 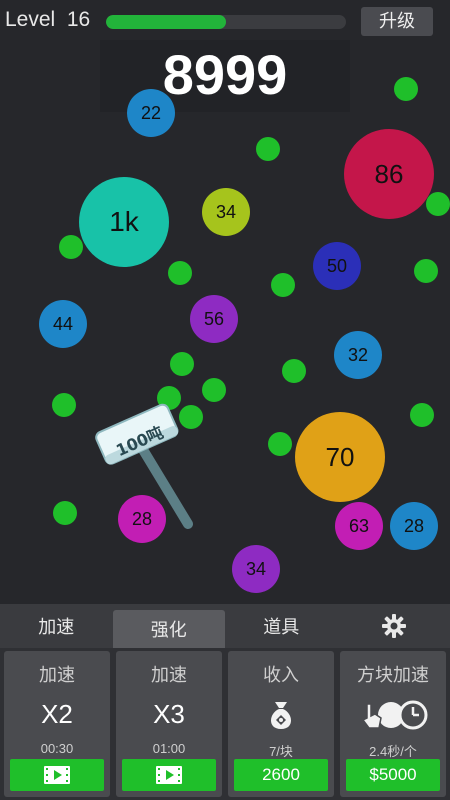 What do you see at coordinates (281, 751) in the screenshot?
I see `income-rate: 7/块` at bounding box center [281, 751].